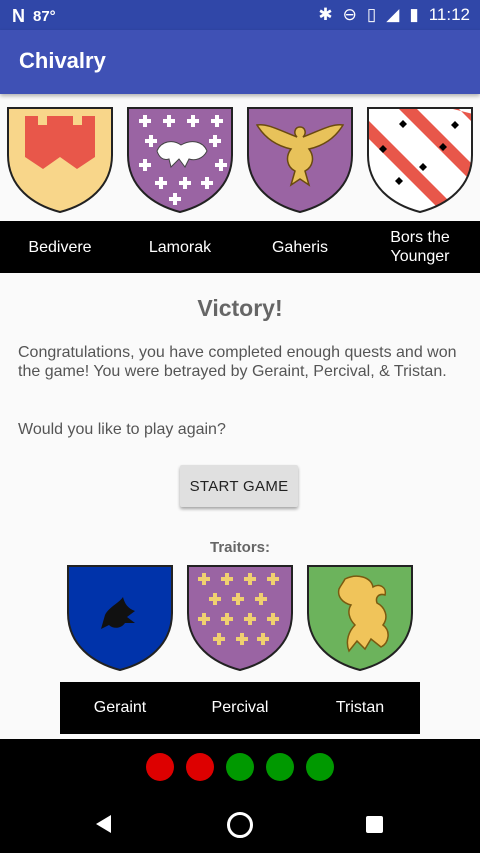 The width and height of the screenshot is (480, 853). What do you see at coordinates (180, 247) in the screenshot?
I see `knight-name: Lamorak` at bounding box center [180, 247].